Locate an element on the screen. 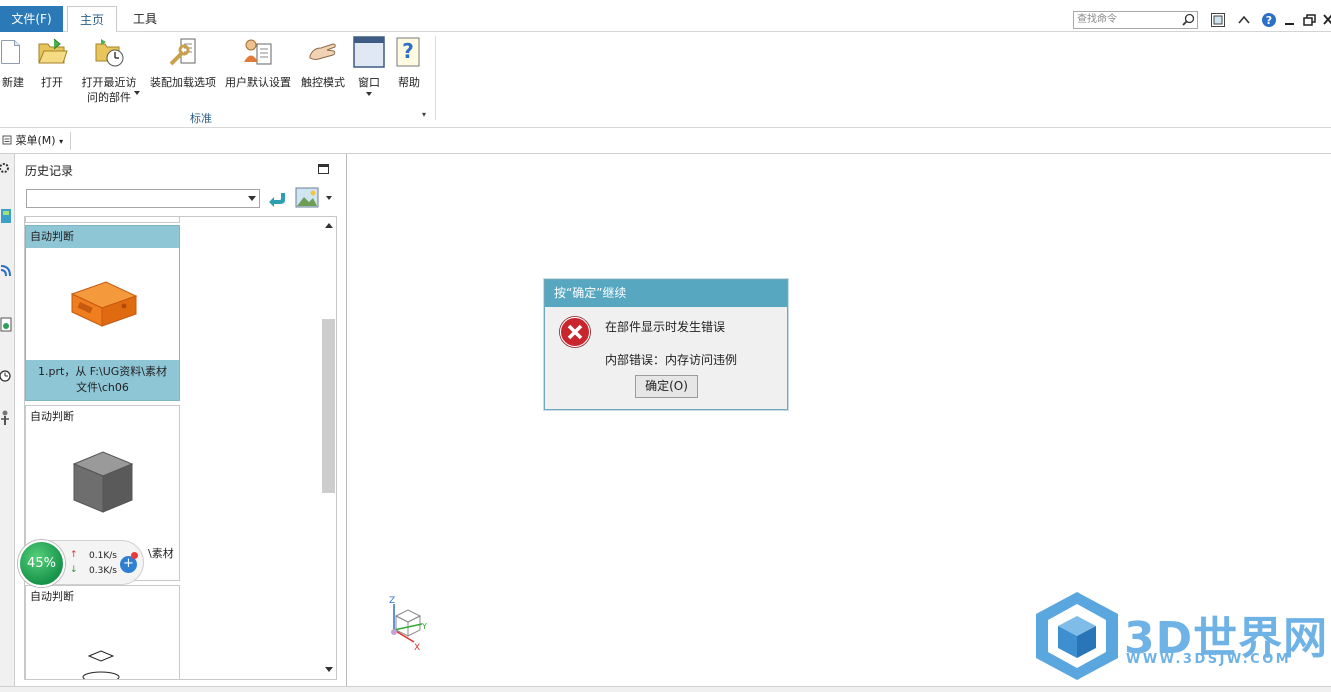  menu-separator is located at coordinates (70, 141).